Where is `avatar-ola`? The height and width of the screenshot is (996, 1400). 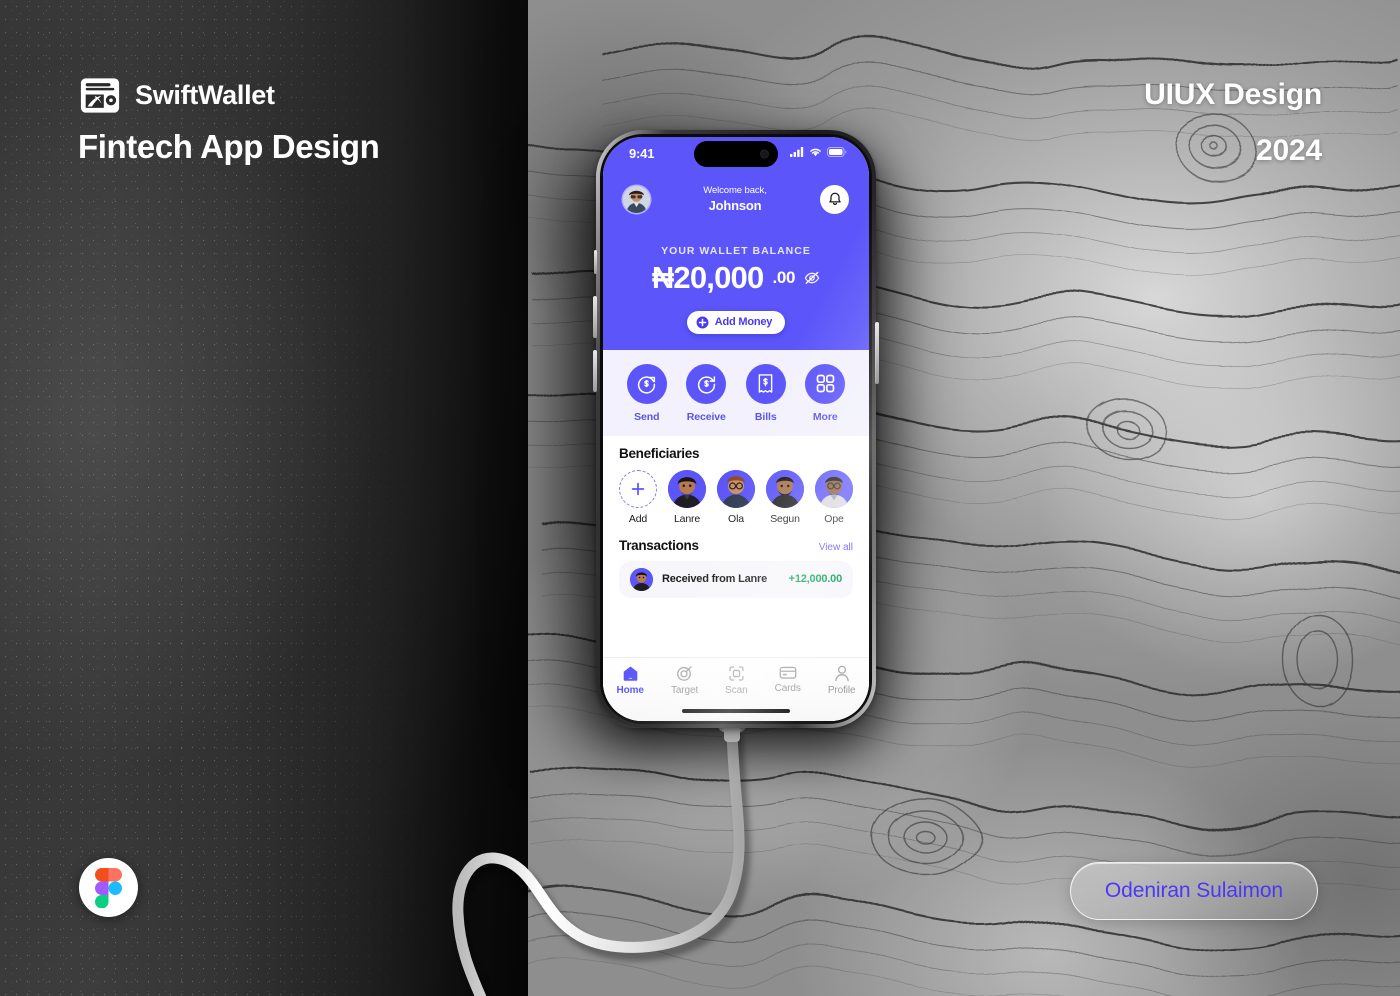
avatar-ola is located at coordinates (736, 488).